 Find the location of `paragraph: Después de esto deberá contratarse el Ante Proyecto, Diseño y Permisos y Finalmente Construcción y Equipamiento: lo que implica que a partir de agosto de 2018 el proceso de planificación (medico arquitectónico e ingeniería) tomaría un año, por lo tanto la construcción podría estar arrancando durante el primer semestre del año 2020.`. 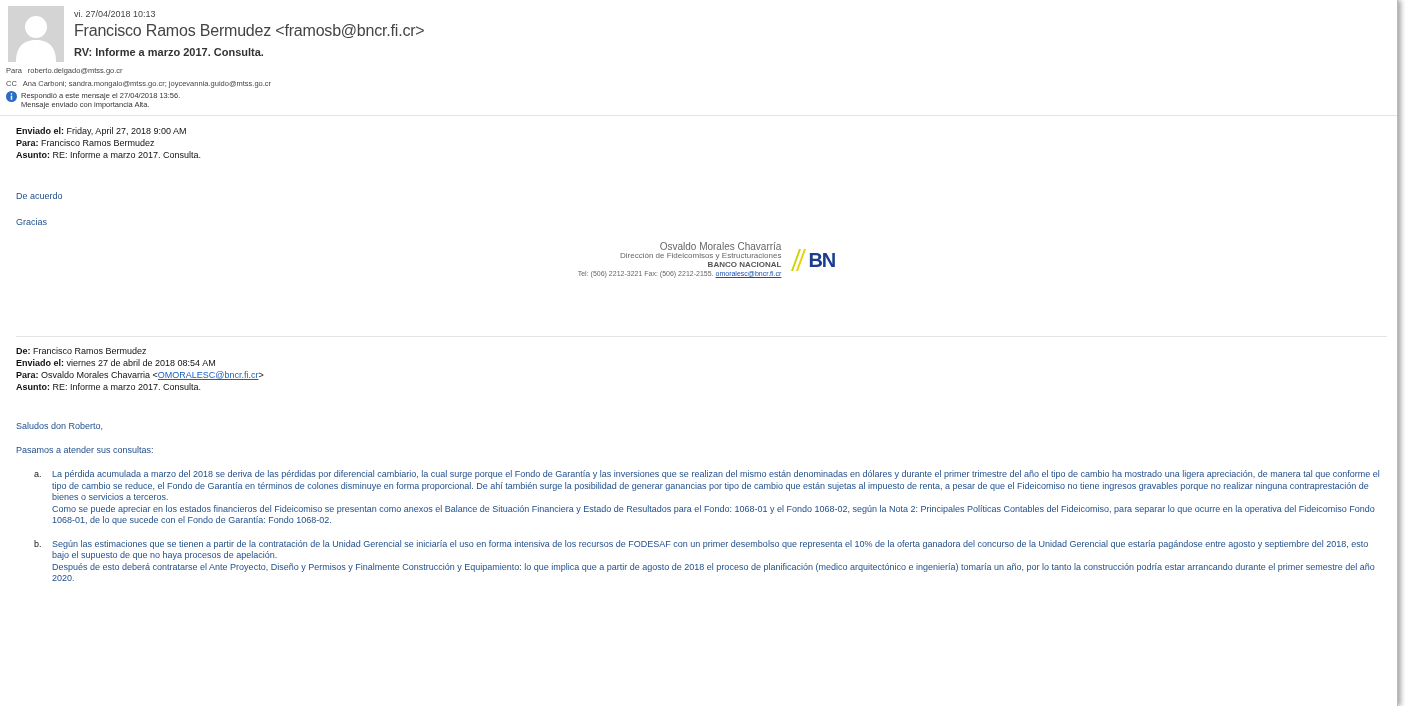

paragraph: Después de esto deberá contratarse el Ante Proyecto, Diseño y Permisos y Finalmente Construcción y Equipamiento: lo que implica que a partir de agosto de 2018 el proceso de planificación (medico arquitectónico e ingeniería) tomaría un año, por lo tanto la construcción podría estar arrancando durante el primer semestre del año 2020. is located at coordinates (714, 573).